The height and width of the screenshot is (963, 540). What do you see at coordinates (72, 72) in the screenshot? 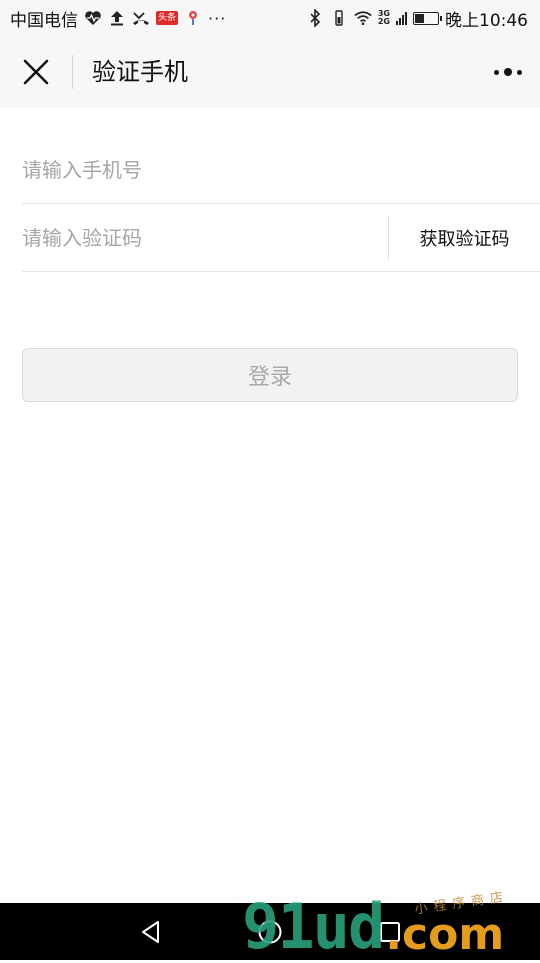
I see `nav-divider` at bounding box center [72, 72].